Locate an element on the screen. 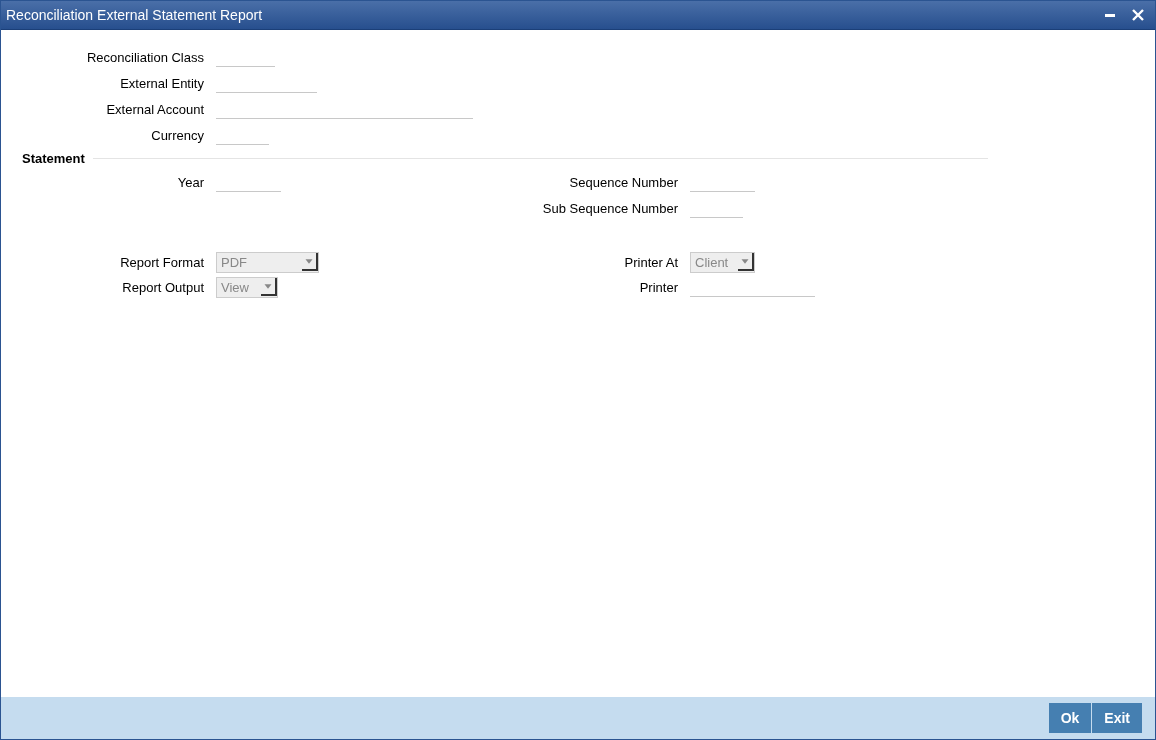 The image size is (1156, 740). field-label: Sequence Number is located at coordinates (623, 182).